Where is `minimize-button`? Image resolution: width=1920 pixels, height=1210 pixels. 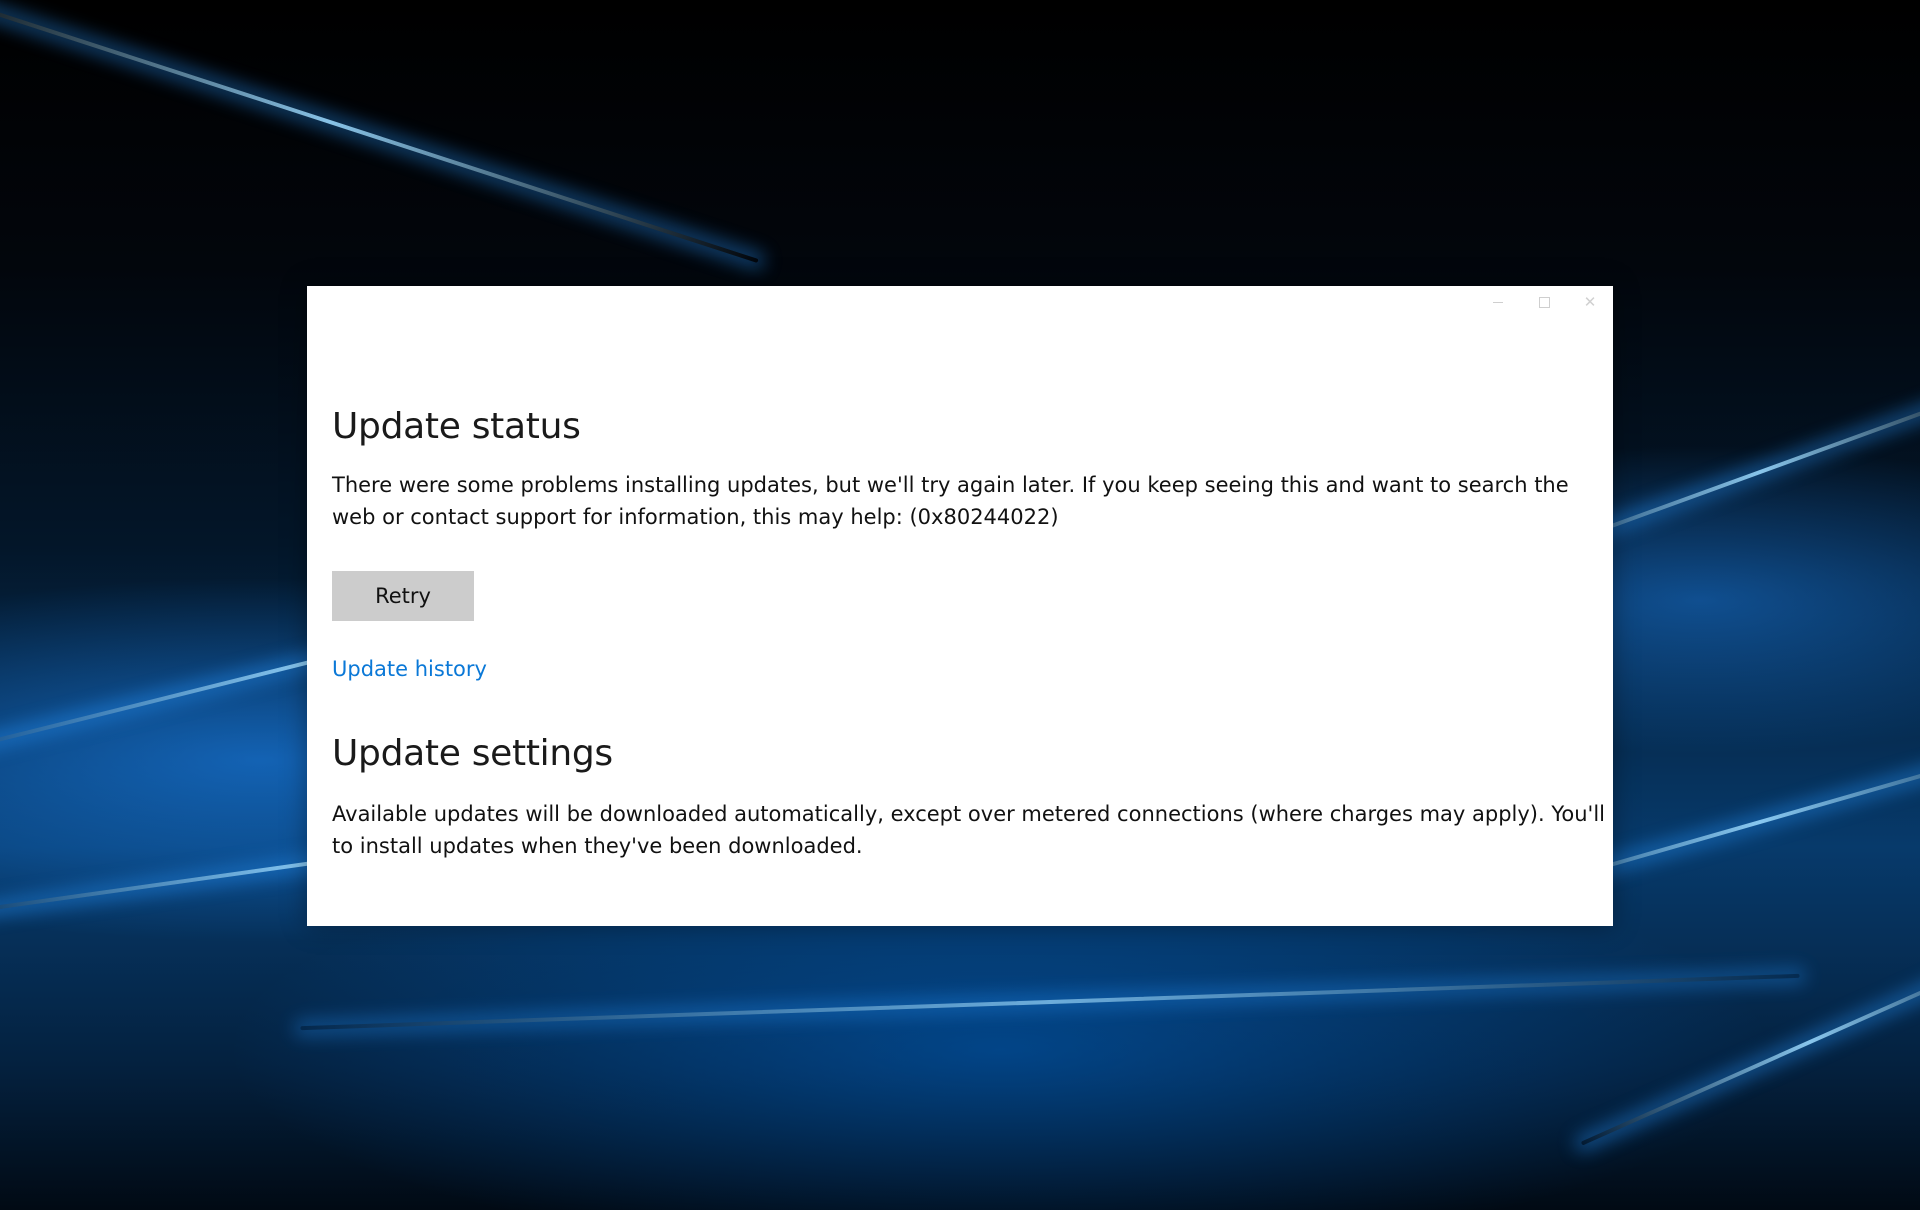
minimize-button is located at coordinates (1498, 302).